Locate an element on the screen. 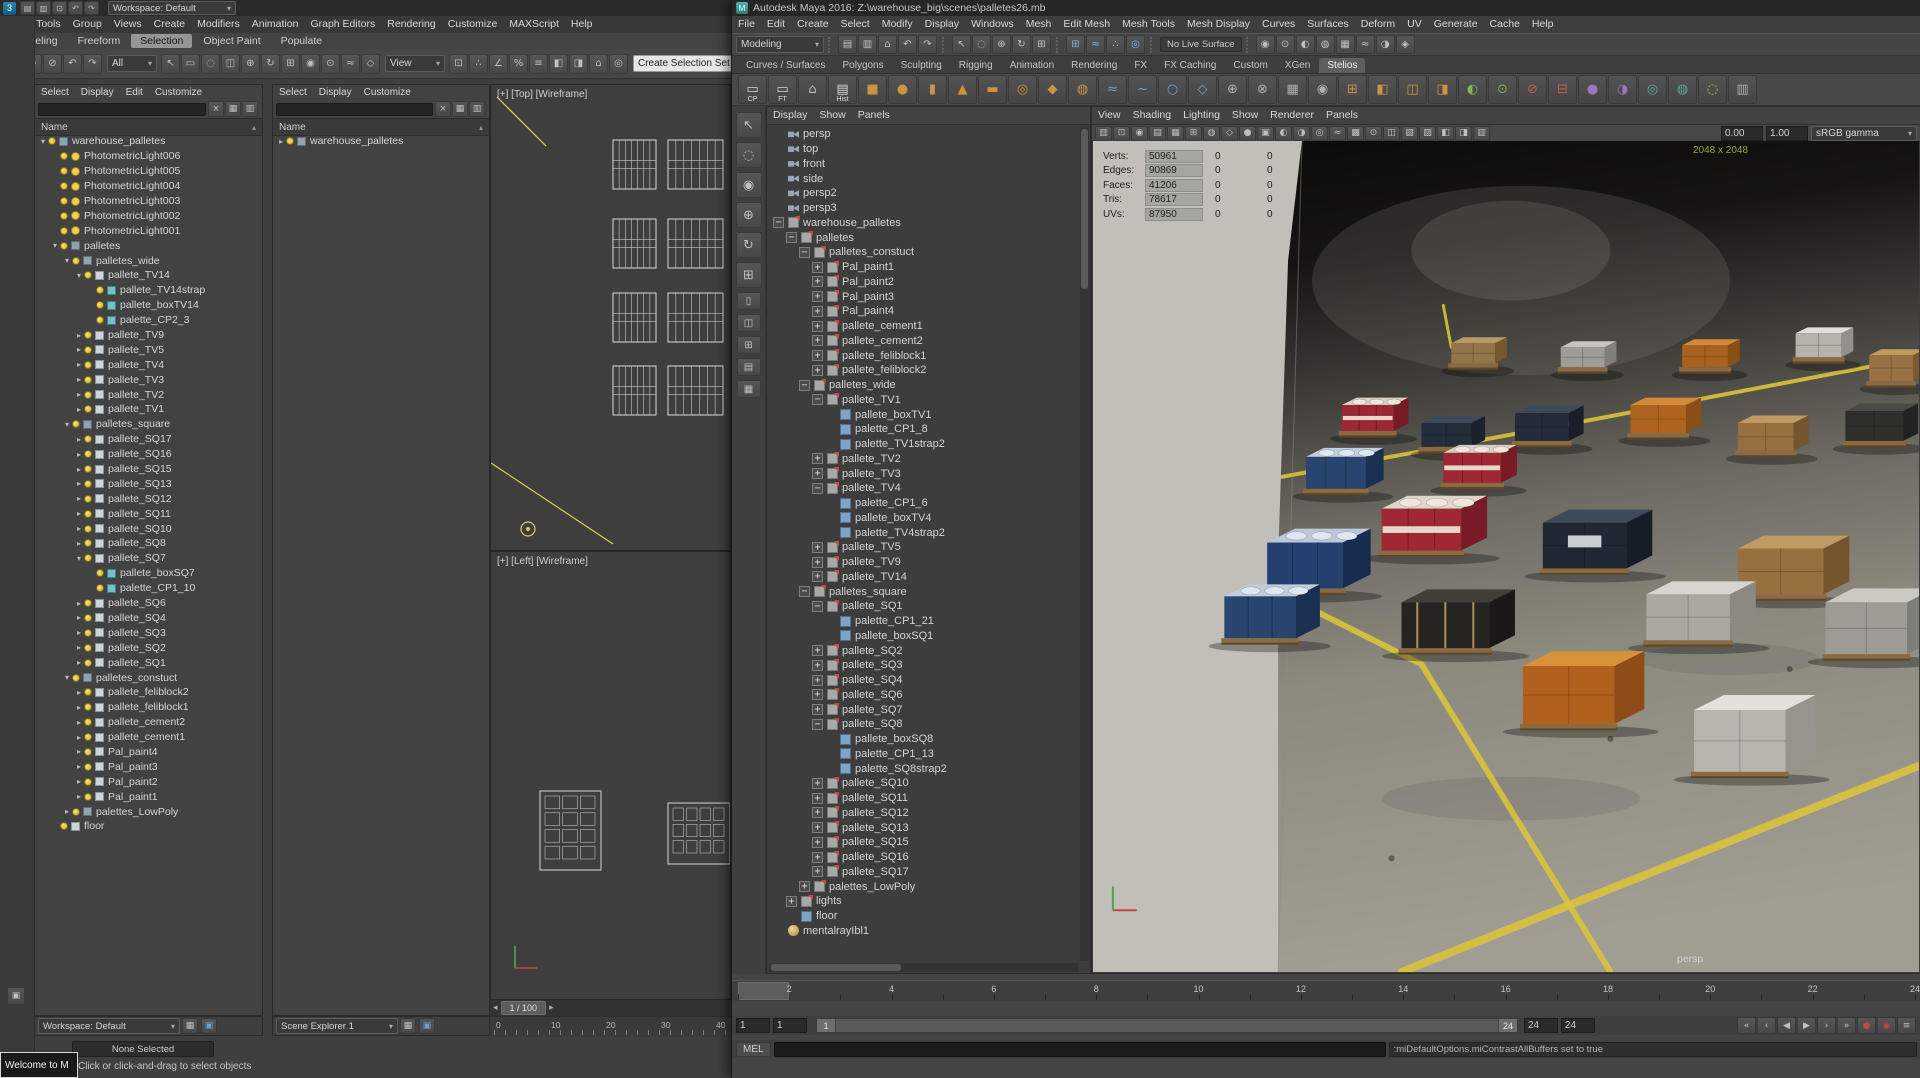  selection-filter-dropdown: All ▾ is located at coordinates (132, 63).